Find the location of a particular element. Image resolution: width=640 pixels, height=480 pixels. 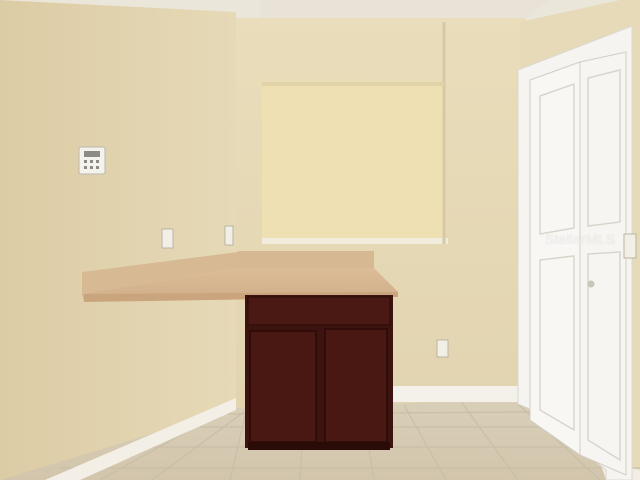

wall-outlet-left is located at coordinates (167, 238).